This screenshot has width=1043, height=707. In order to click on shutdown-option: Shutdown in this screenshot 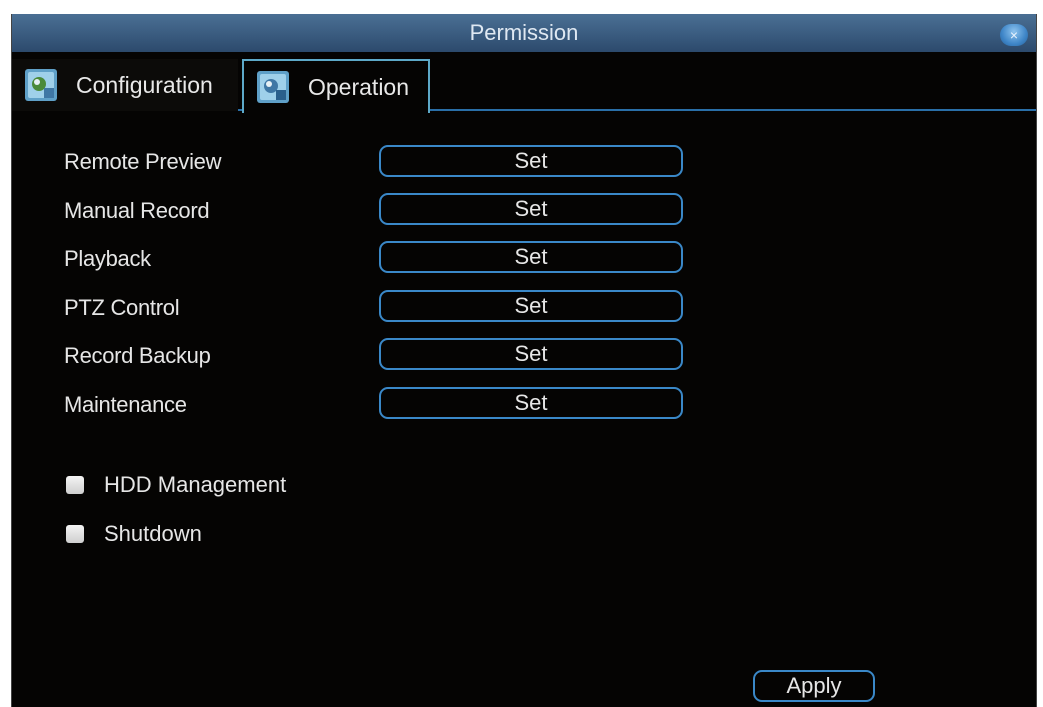, I will do `click(134, 534)`.